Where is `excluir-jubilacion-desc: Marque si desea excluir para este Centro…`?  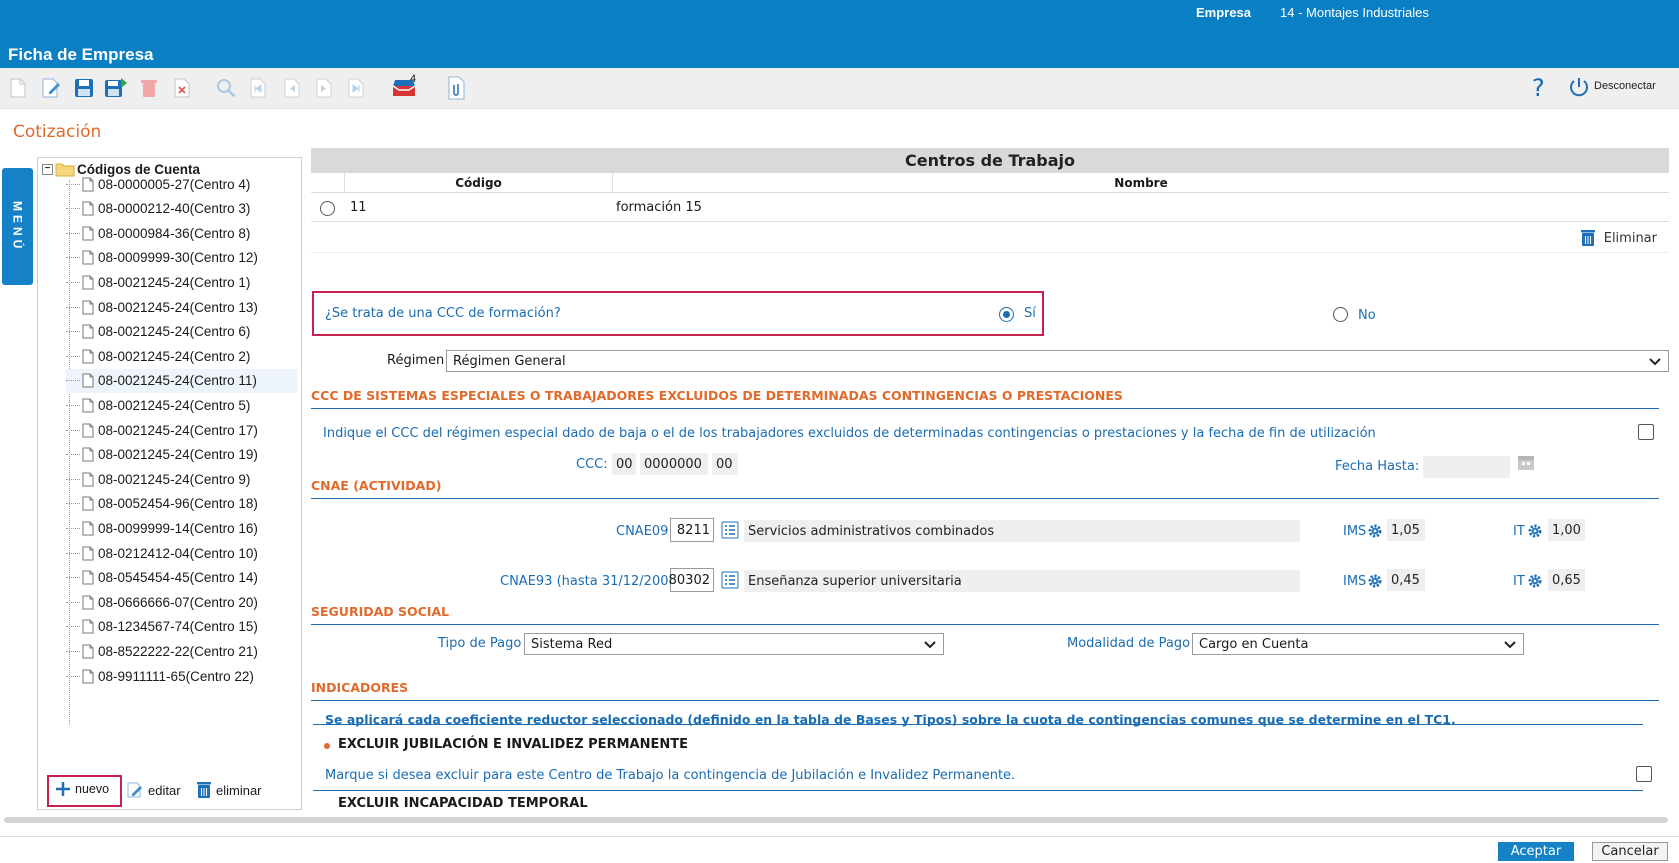
excluir-jubilacion-desc: Marque si desea excluir para este Centro… is located at coordinates (670, 775).